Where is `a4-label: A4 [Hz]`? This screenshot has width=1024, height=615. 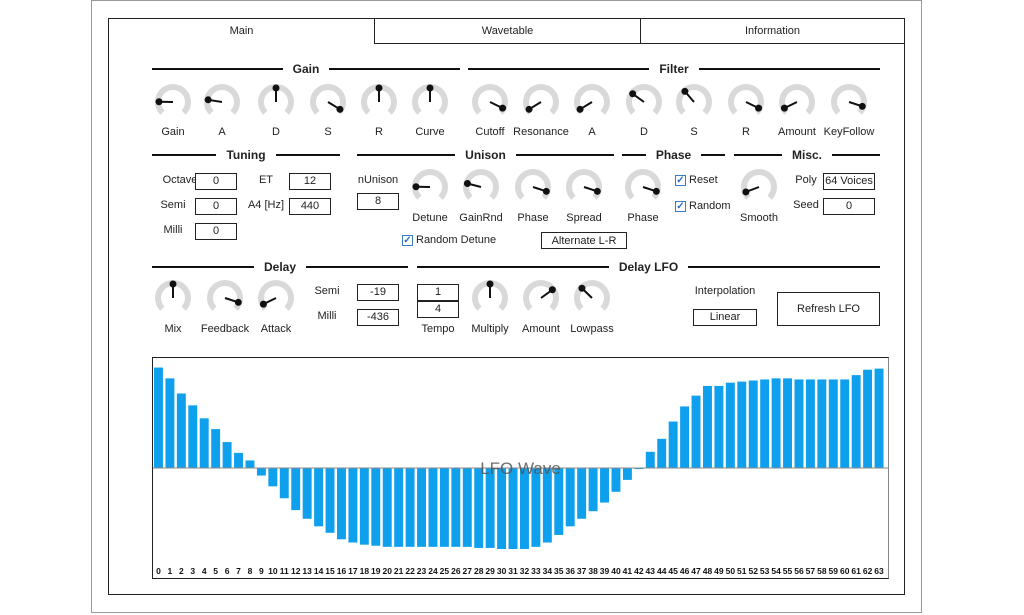
a4-label: A4 [Hz] is located at coordinates (266, 205).